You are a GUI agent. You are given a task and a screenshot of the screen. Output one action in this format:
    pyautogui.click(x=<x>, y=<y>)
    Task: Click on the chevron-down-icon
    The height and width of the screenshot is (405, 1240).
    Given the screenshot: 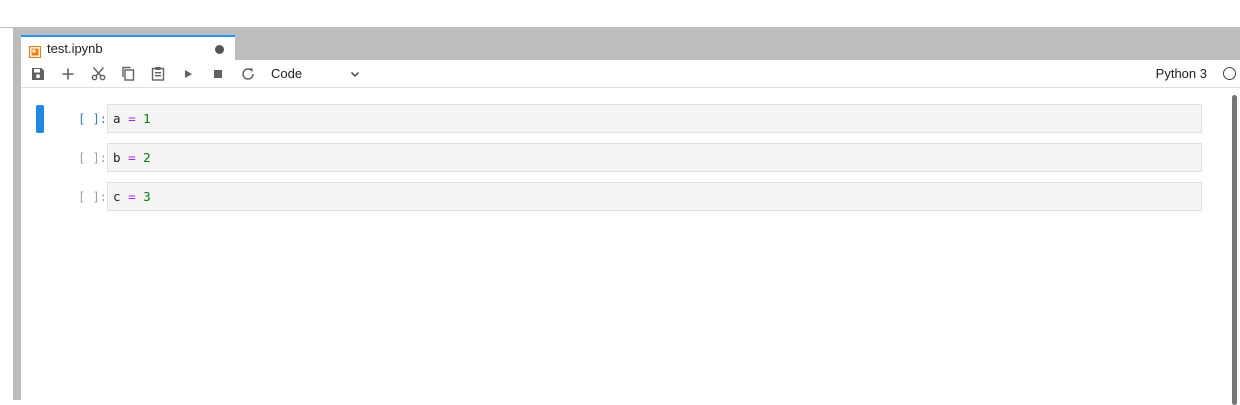 What is the action you would take?
    pyautogui.click(x=355, y=74)
    